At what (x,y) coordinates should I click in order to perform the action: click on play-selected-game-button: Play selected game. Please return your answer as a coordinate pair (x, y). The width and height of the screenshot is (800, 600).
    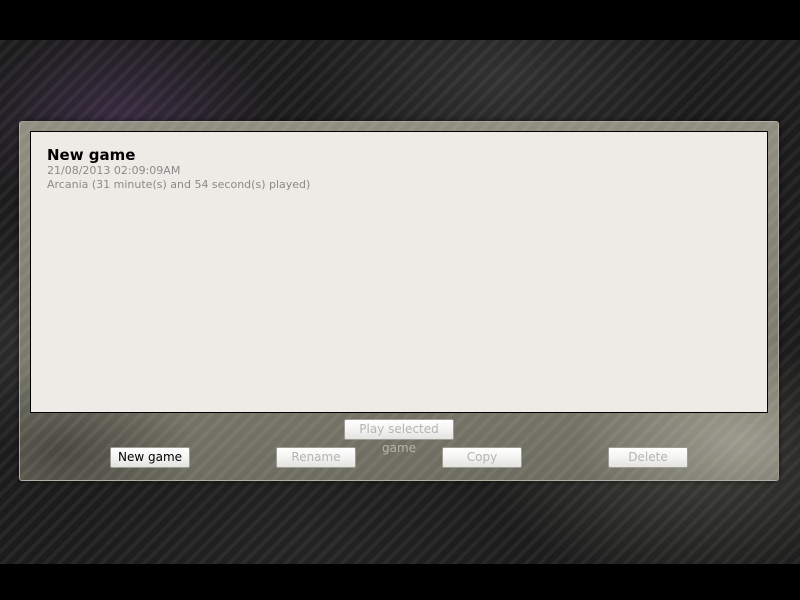
    Looking at the image, I should click on (399, 437).